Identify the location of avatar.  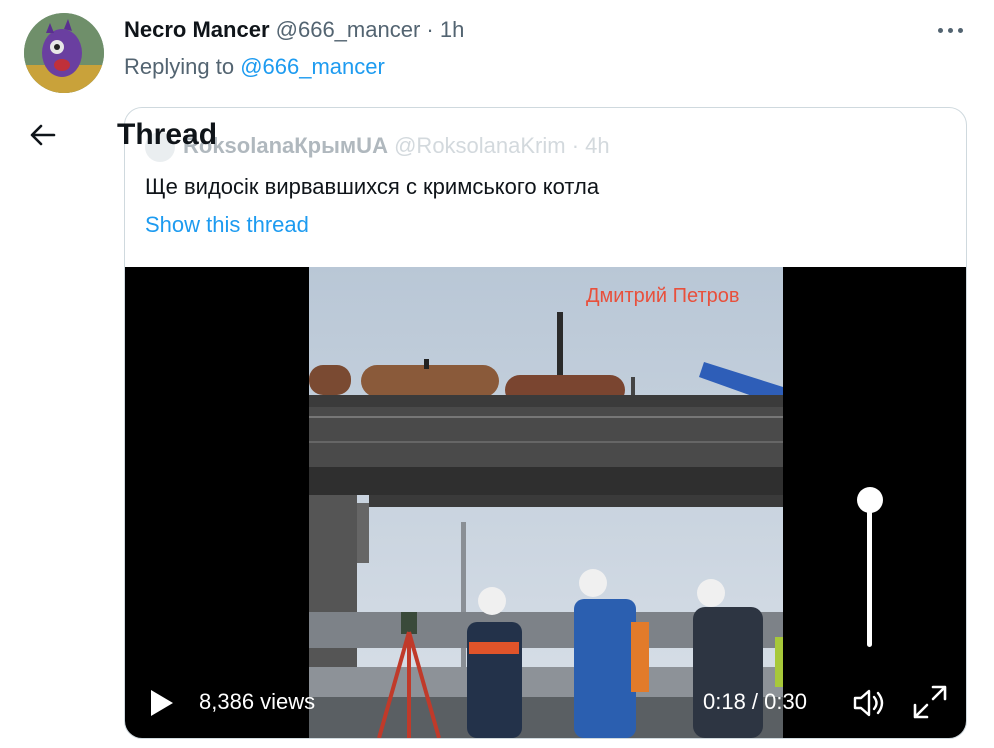
(64, 53).